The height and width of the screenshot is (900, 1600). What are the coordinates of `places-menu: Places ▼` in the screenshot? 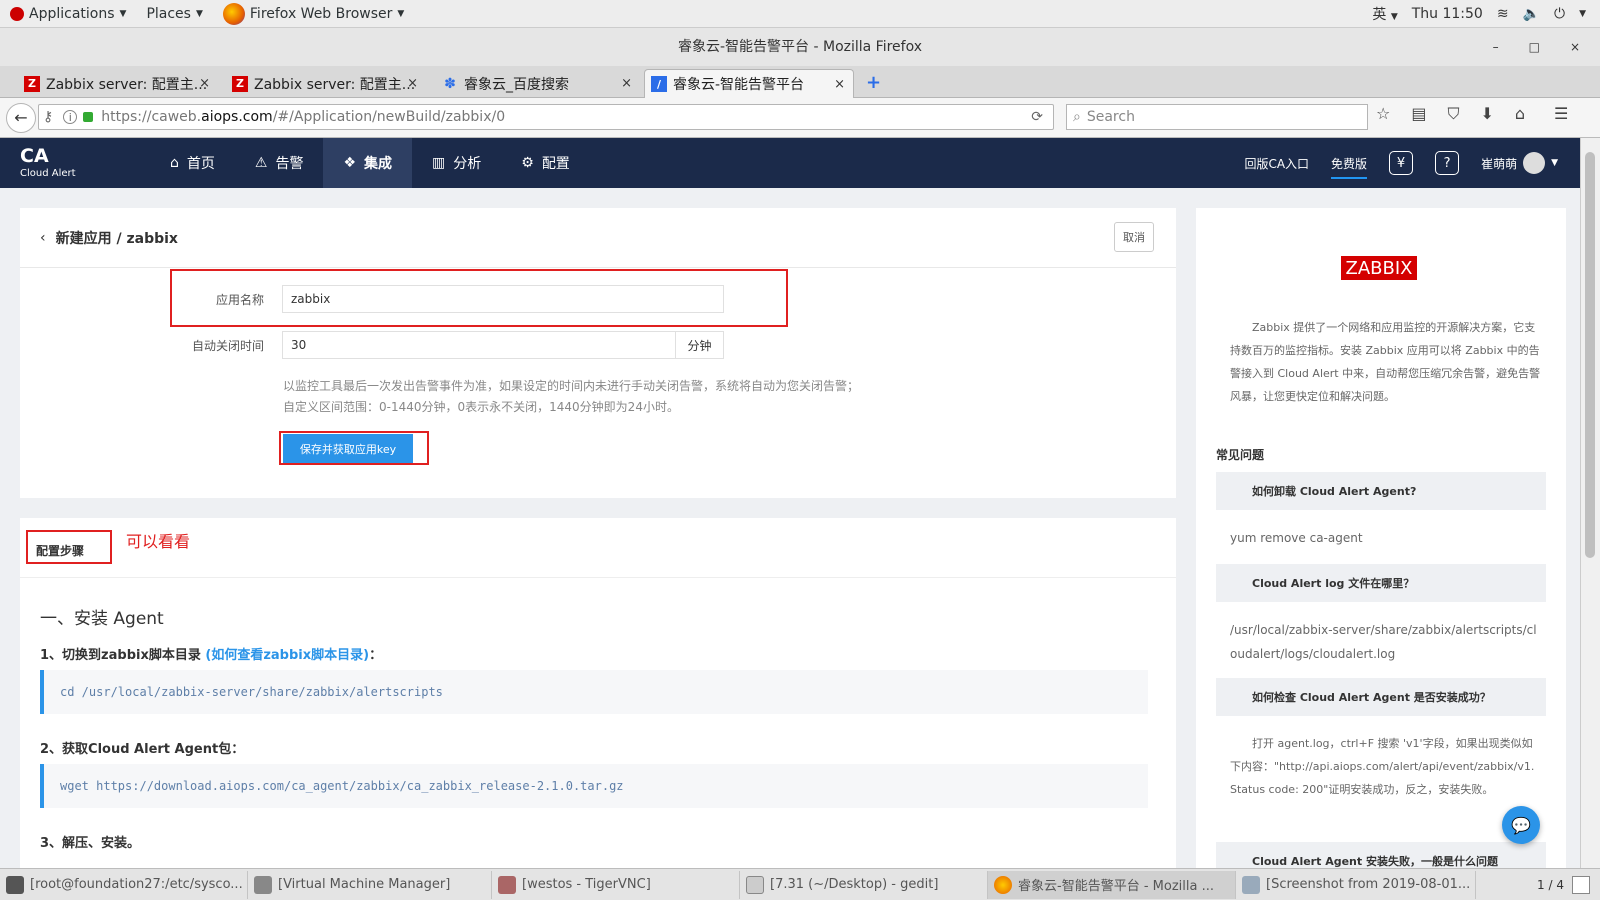 It's located at (174, 14).